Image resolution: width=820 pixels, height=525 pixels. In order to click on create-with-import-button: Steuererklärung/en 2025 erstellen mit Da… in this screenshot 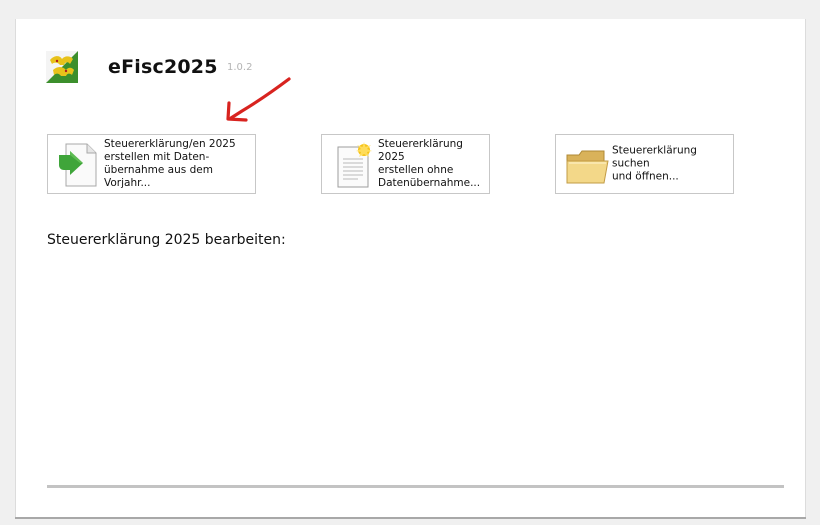, I will do `click(151, 164)`.